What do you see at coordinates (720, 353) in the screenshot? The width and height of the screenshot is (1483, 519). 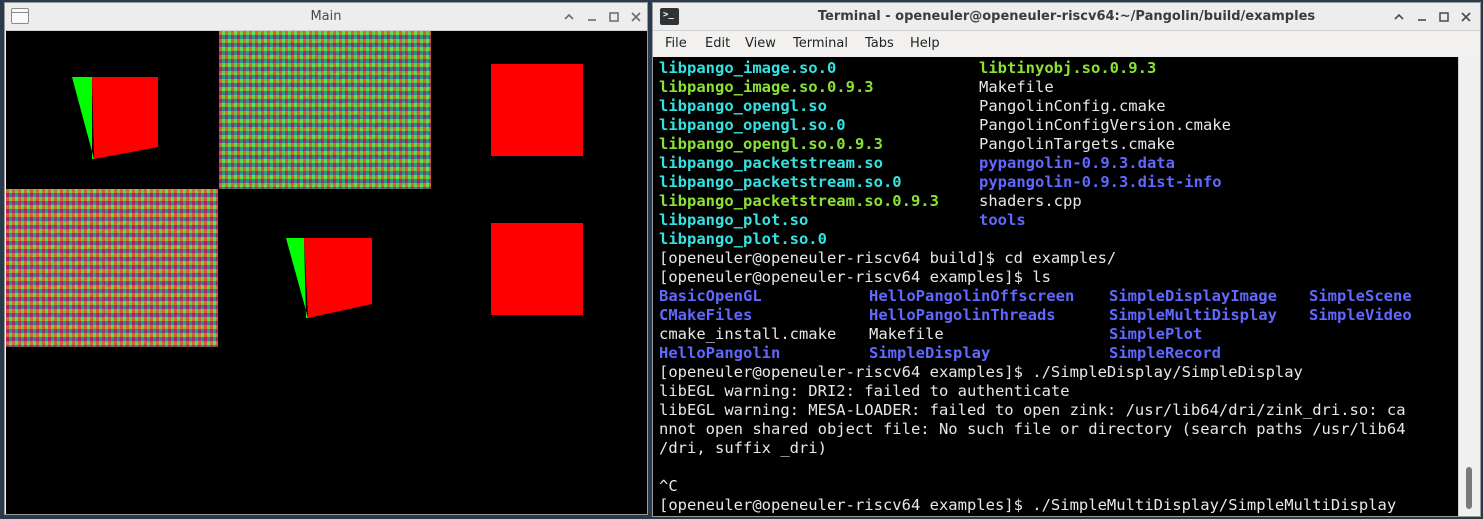 I see `ls-entry: HelloPangolin` at bounding box center [720, 353].